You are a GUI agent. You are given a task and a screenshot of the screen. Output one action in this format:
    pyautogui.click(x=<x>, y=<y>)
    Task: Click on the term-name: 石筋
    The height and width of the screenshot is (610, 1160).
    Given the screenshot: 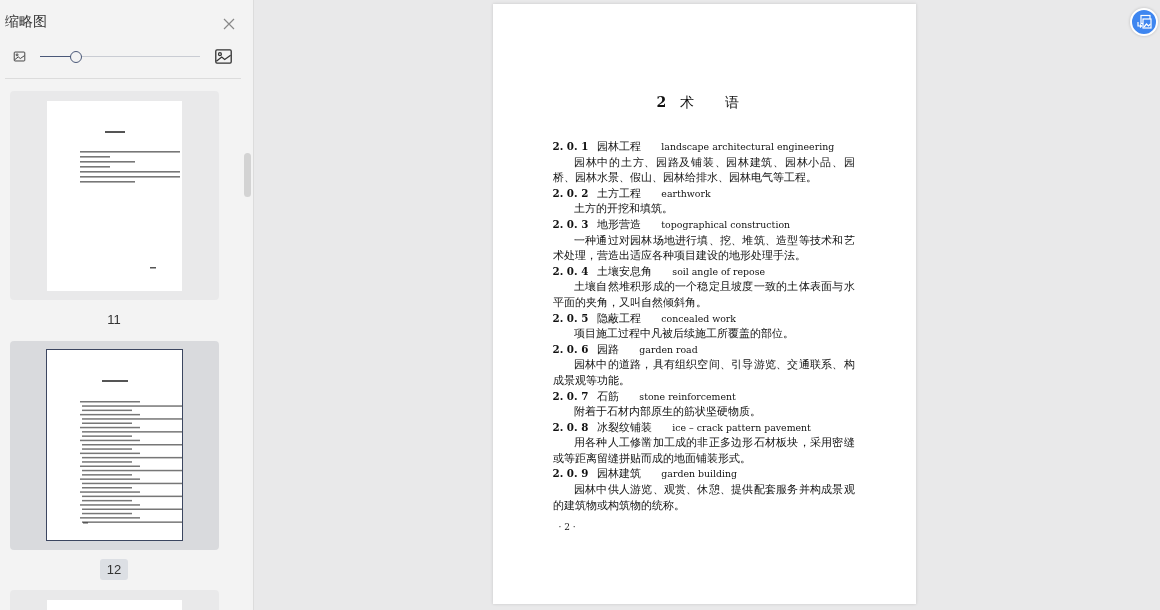 What is the action you would take?
    pyautogui.click(x=608, y=396)
    